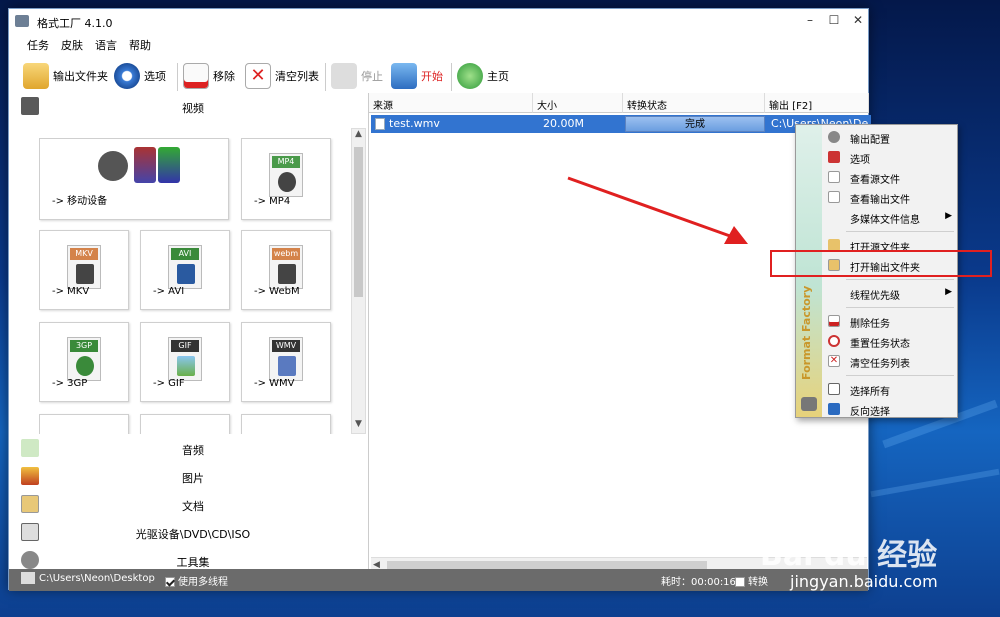 The height and width of the screenshot is (617, 1000). I want to click on multithread-label: 使用多线程, so click(203, 582).